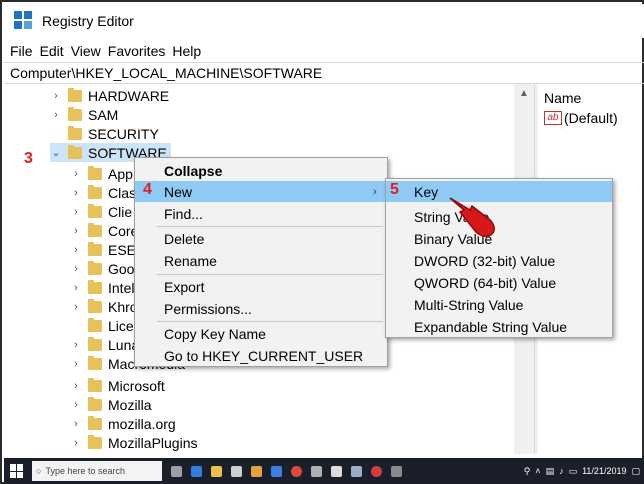 This screenshot has width=644, height=484. Describe the element at coordinates (104, 344) in the screenshot. I see `tree-node-luna: › Luna` at that location.